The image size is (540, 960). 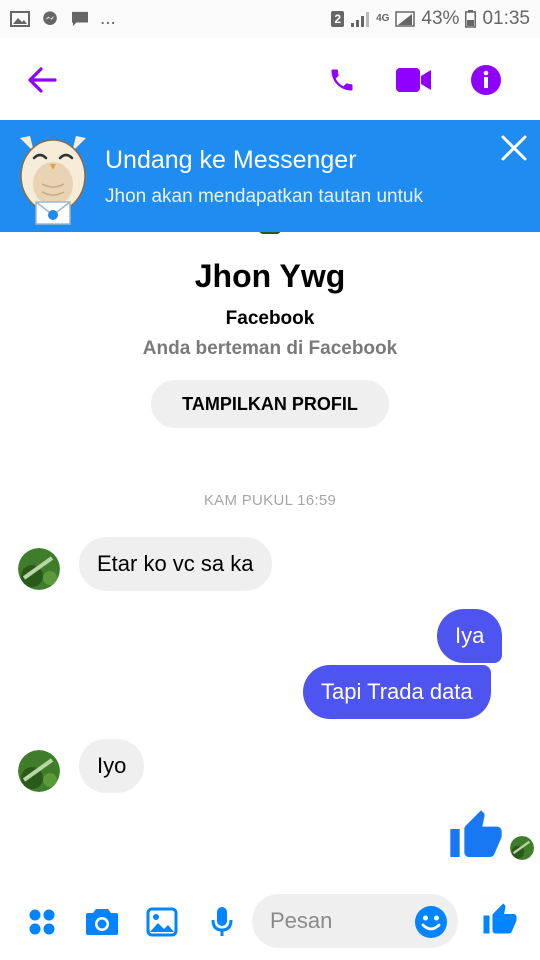 I want to click on like-message, so click(x=476, y=836).